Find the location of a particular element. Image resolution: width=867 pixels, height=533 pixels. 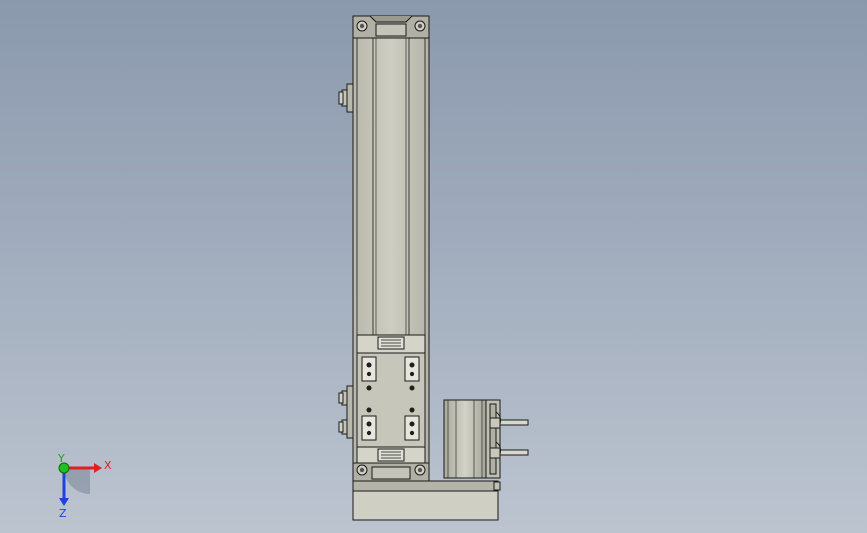

motor-body is located at coordinates (465, 439).